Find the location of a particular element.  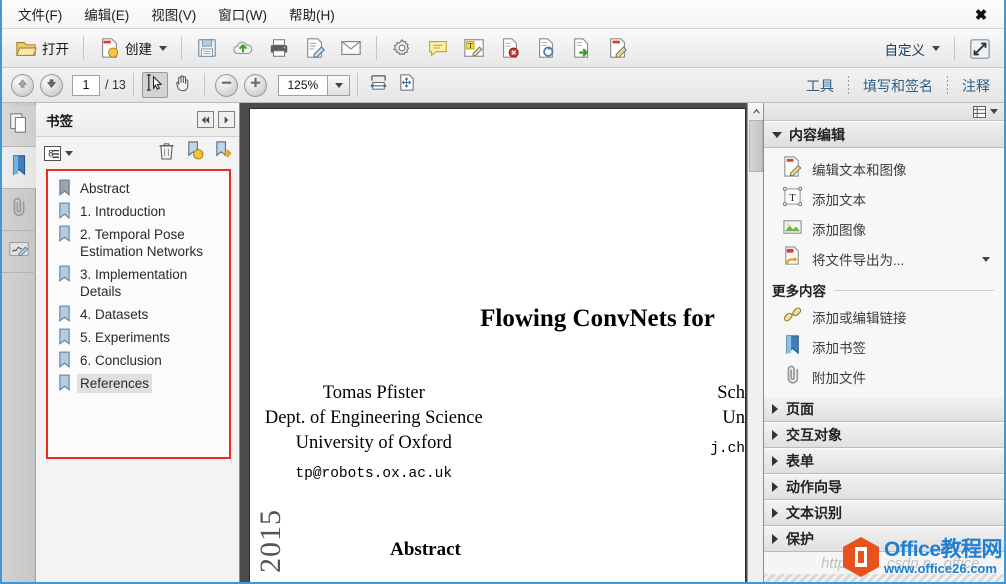

pages-icon is located at coordinates (19, 125).